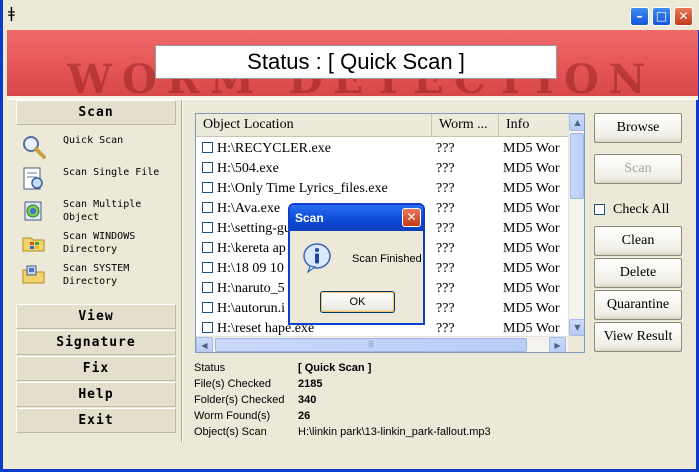  Describe the element at coordinates (34, 275) in the screenshot. I see `system-folder-icon` at that location.